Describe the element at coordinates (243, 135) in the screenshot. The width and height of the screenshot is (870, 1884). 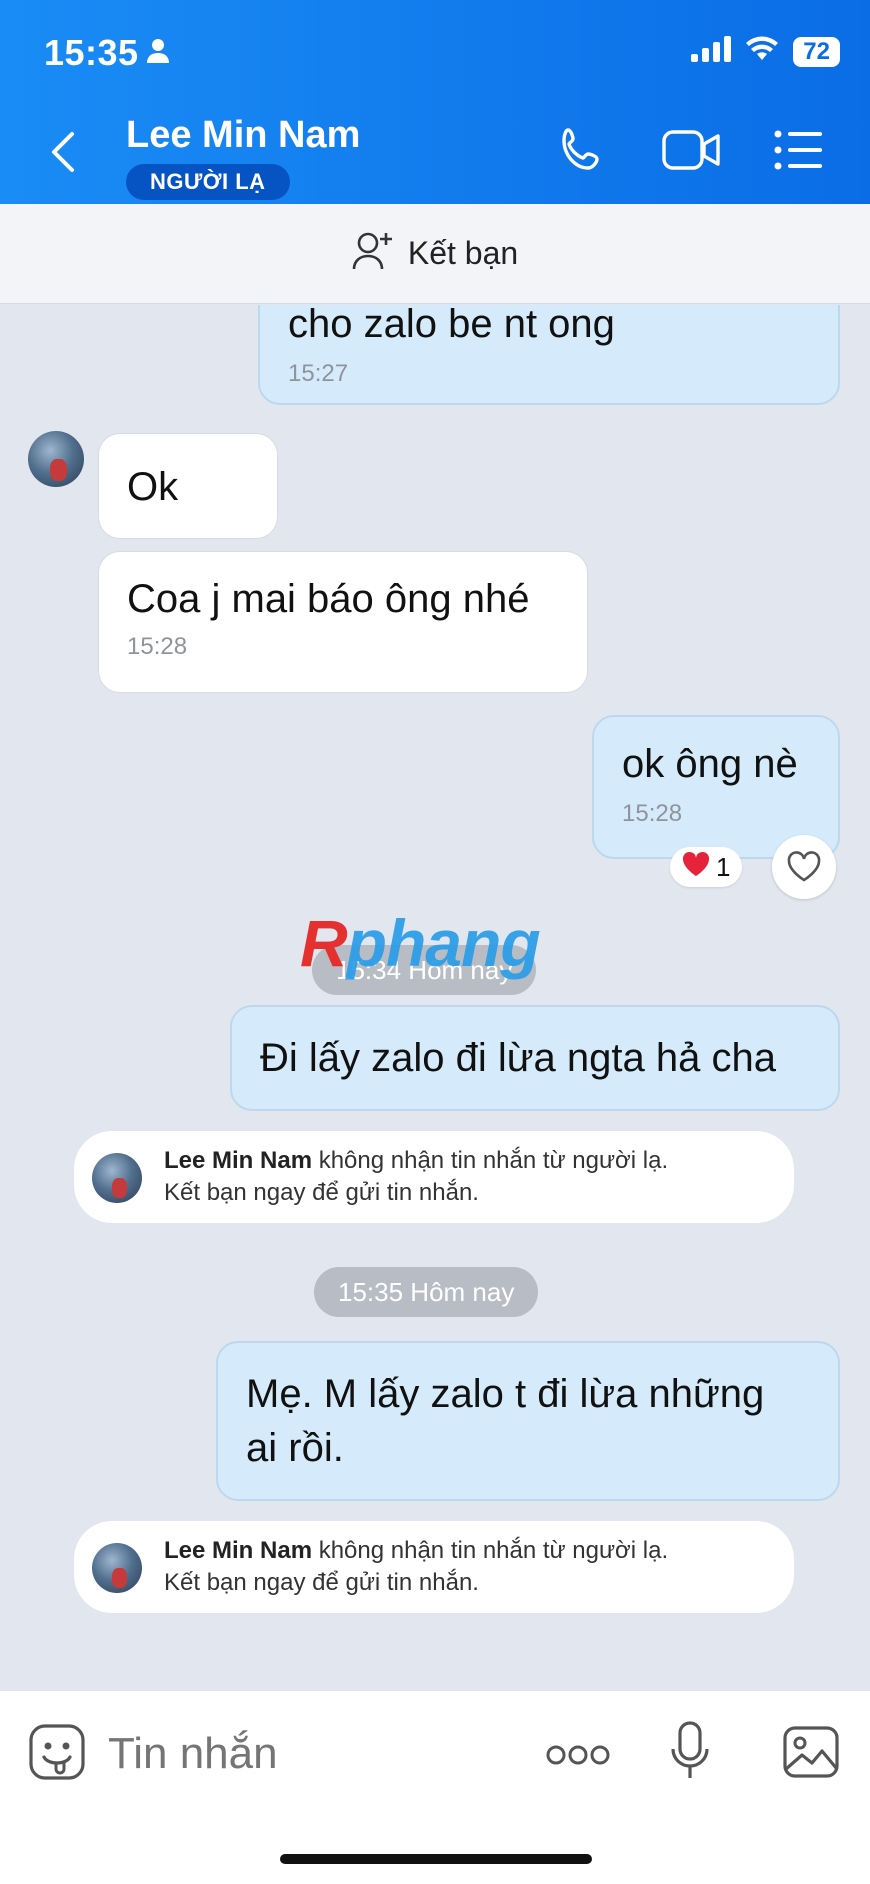
I see `contact-name: Lee Min Nam` at that location.